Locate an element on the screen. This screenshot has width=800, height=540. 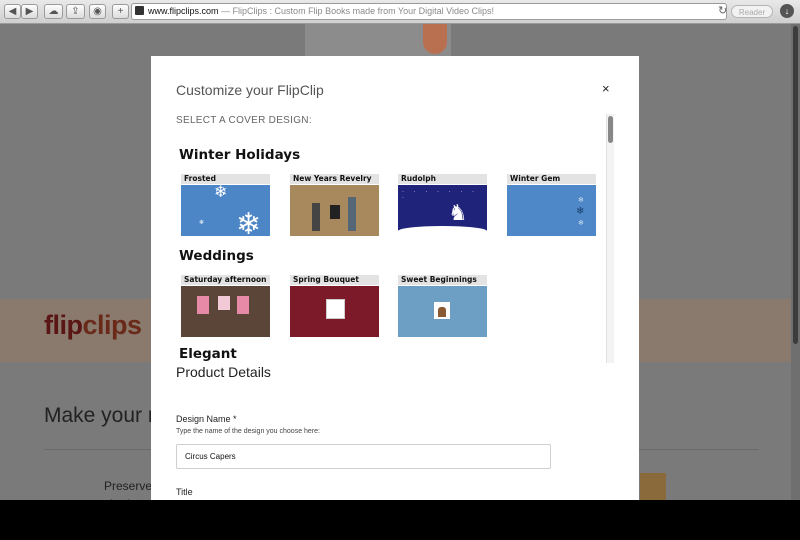
cloud-icon: ☁ is located at coordinates (53, 11).